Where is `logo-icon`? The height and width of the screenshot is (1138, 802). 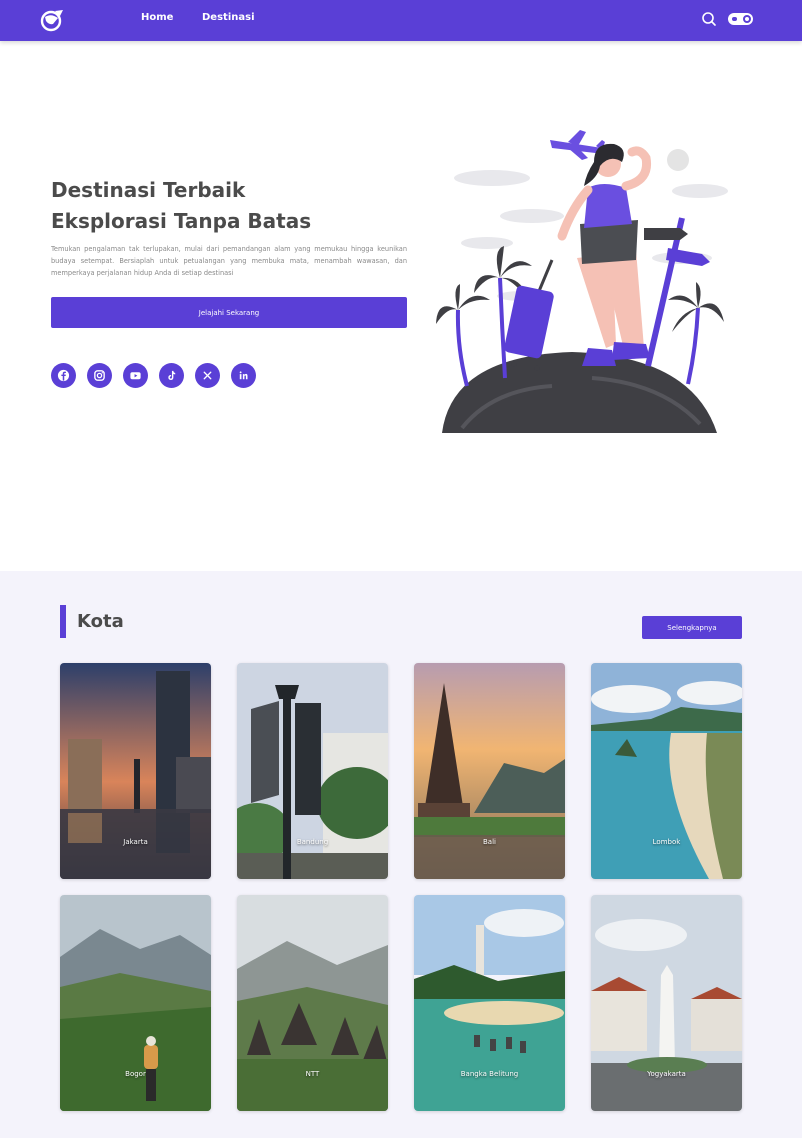
logo-icon is located at coordinates (52, 20).